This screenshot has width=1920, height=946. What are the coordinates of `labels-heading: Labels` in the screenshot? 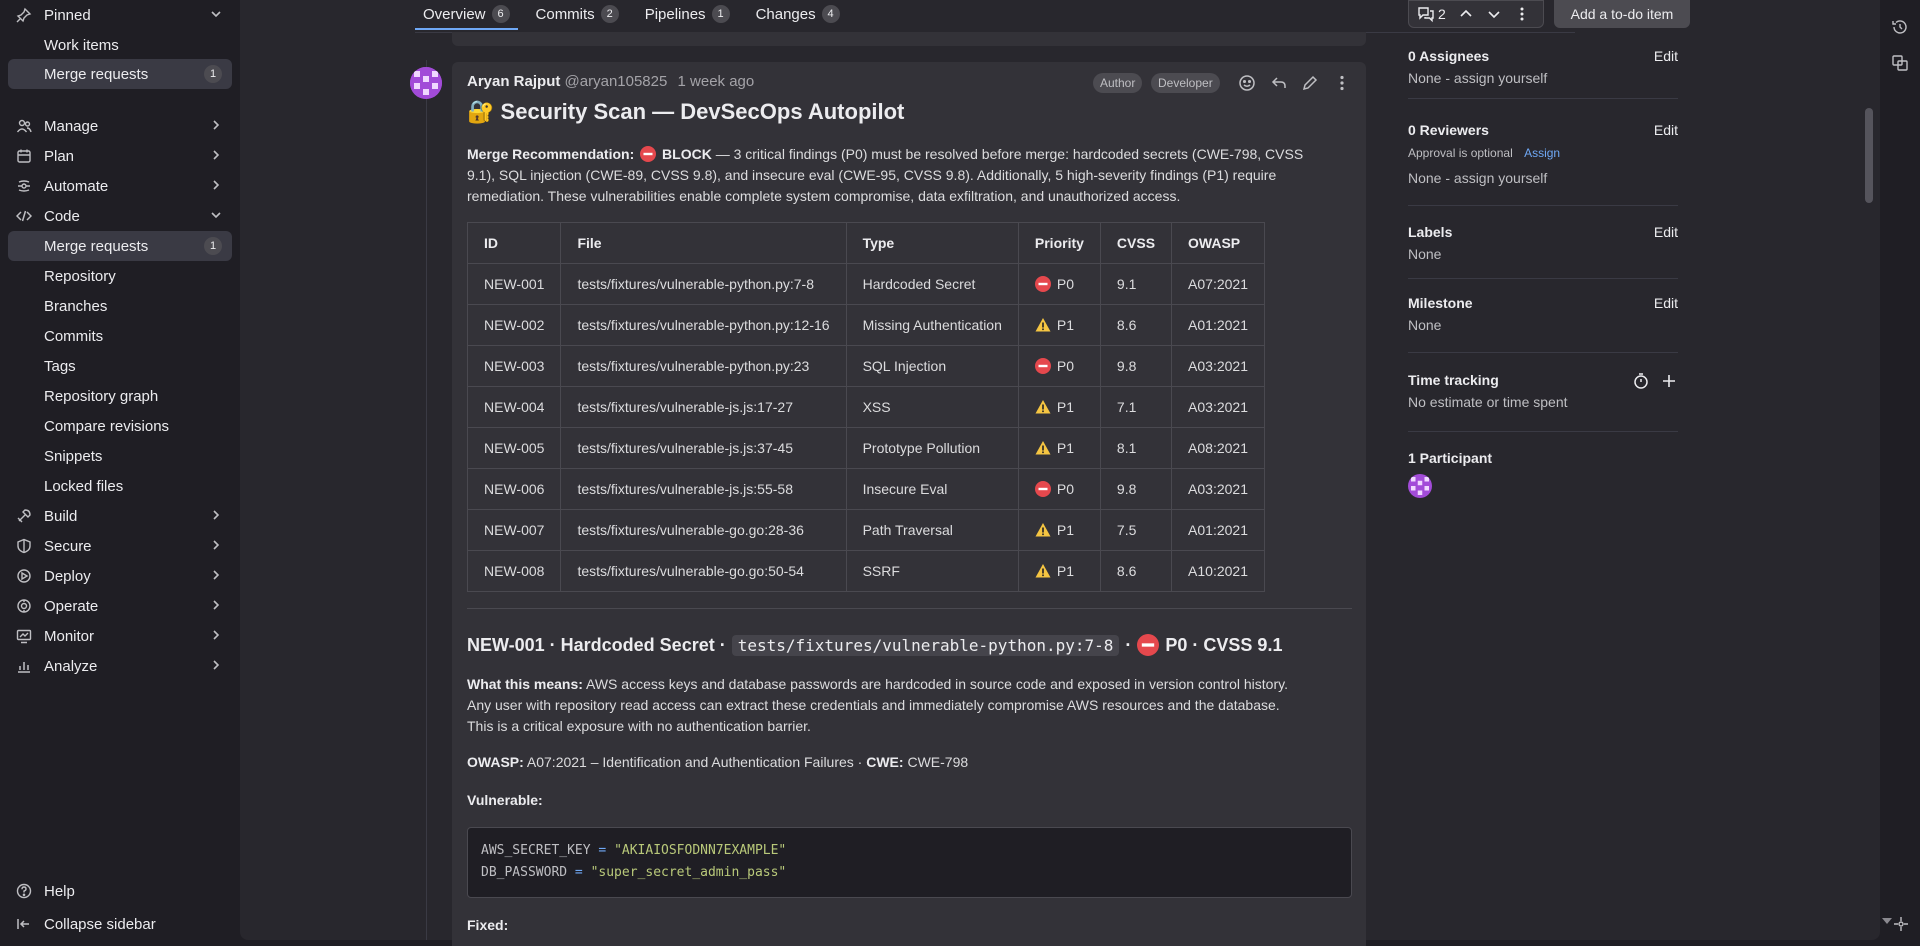 It's located at (1430, 232).